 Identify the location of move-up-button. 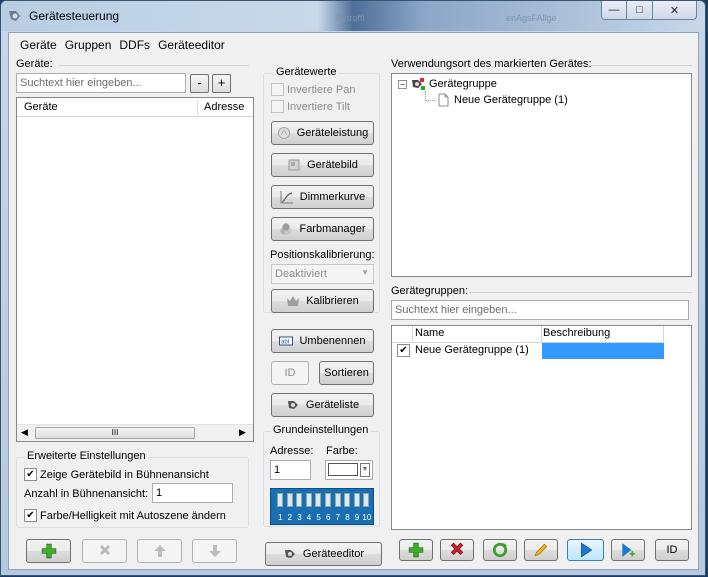
(159, 551).